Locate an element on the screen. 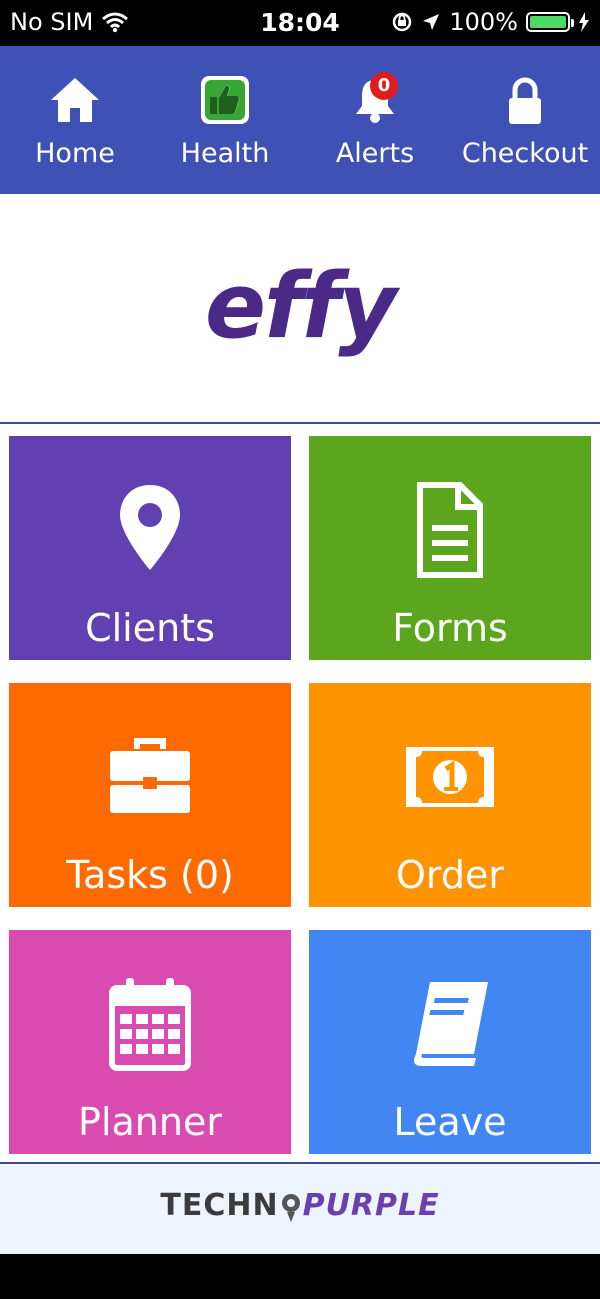 This screenshot has width=600, height=1299. footer: TECHN PURPLE is located at coordinates (300, 1209).